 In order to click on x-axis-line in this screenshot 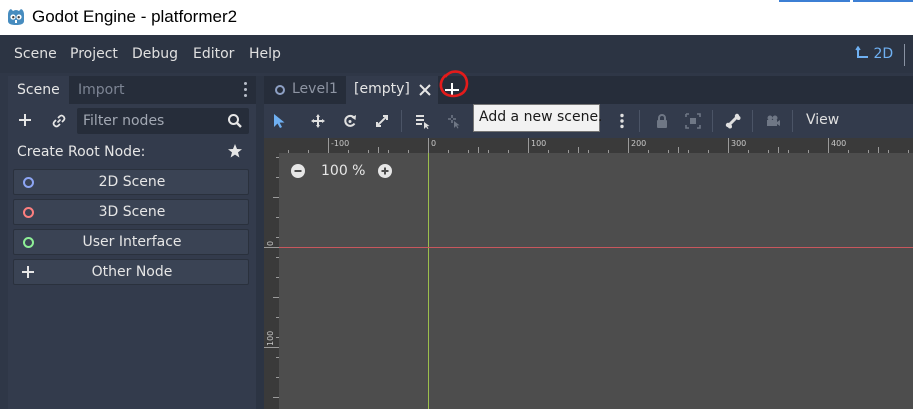, I will do `click(596, 247)`.